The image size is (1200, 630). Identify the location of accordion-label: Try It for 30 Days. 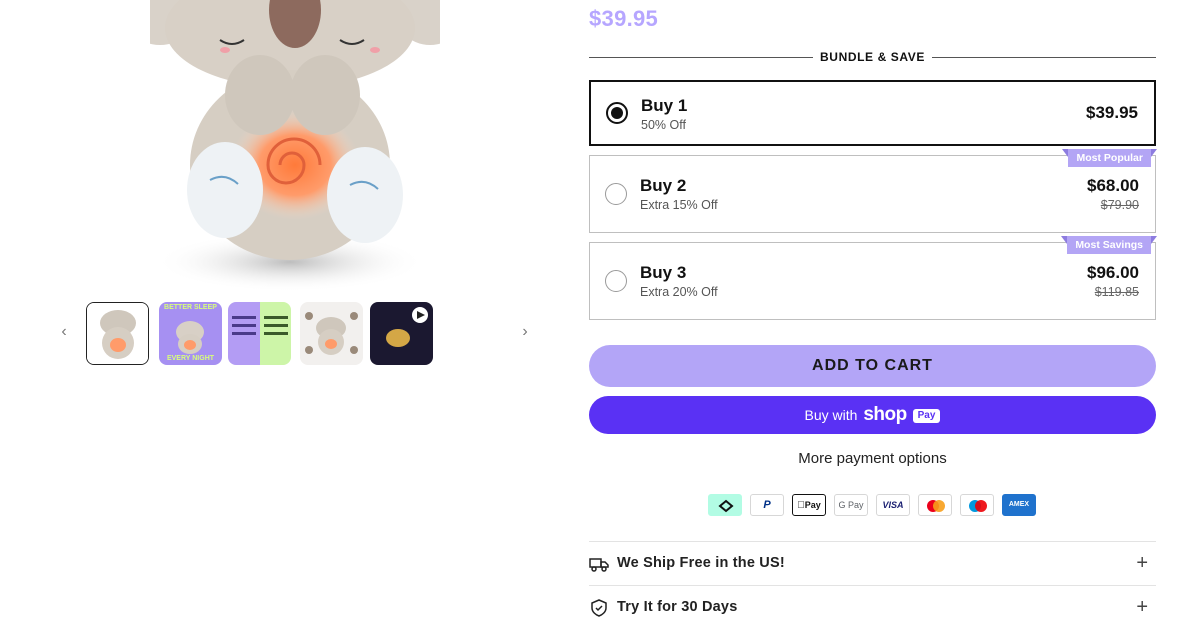
(677, 607).